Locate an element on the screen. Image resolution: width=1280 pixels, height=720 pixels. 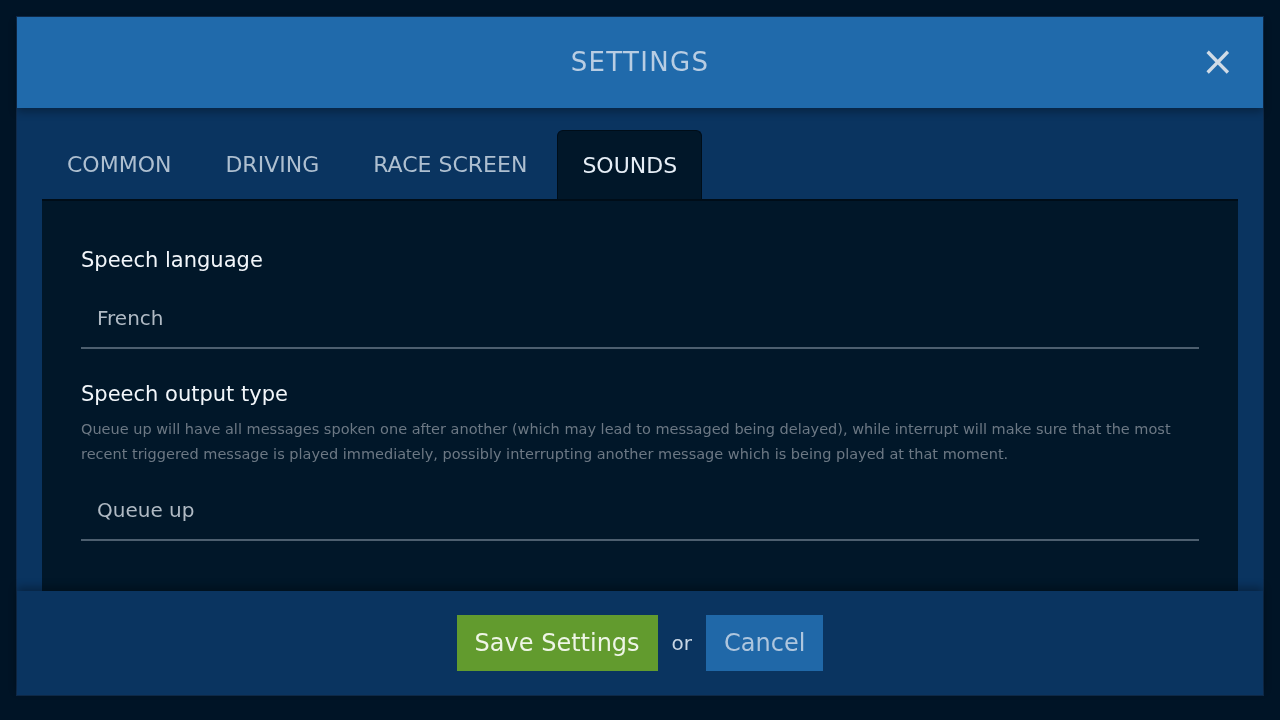
select-field: Queue up is located at coordinates (640, 511).